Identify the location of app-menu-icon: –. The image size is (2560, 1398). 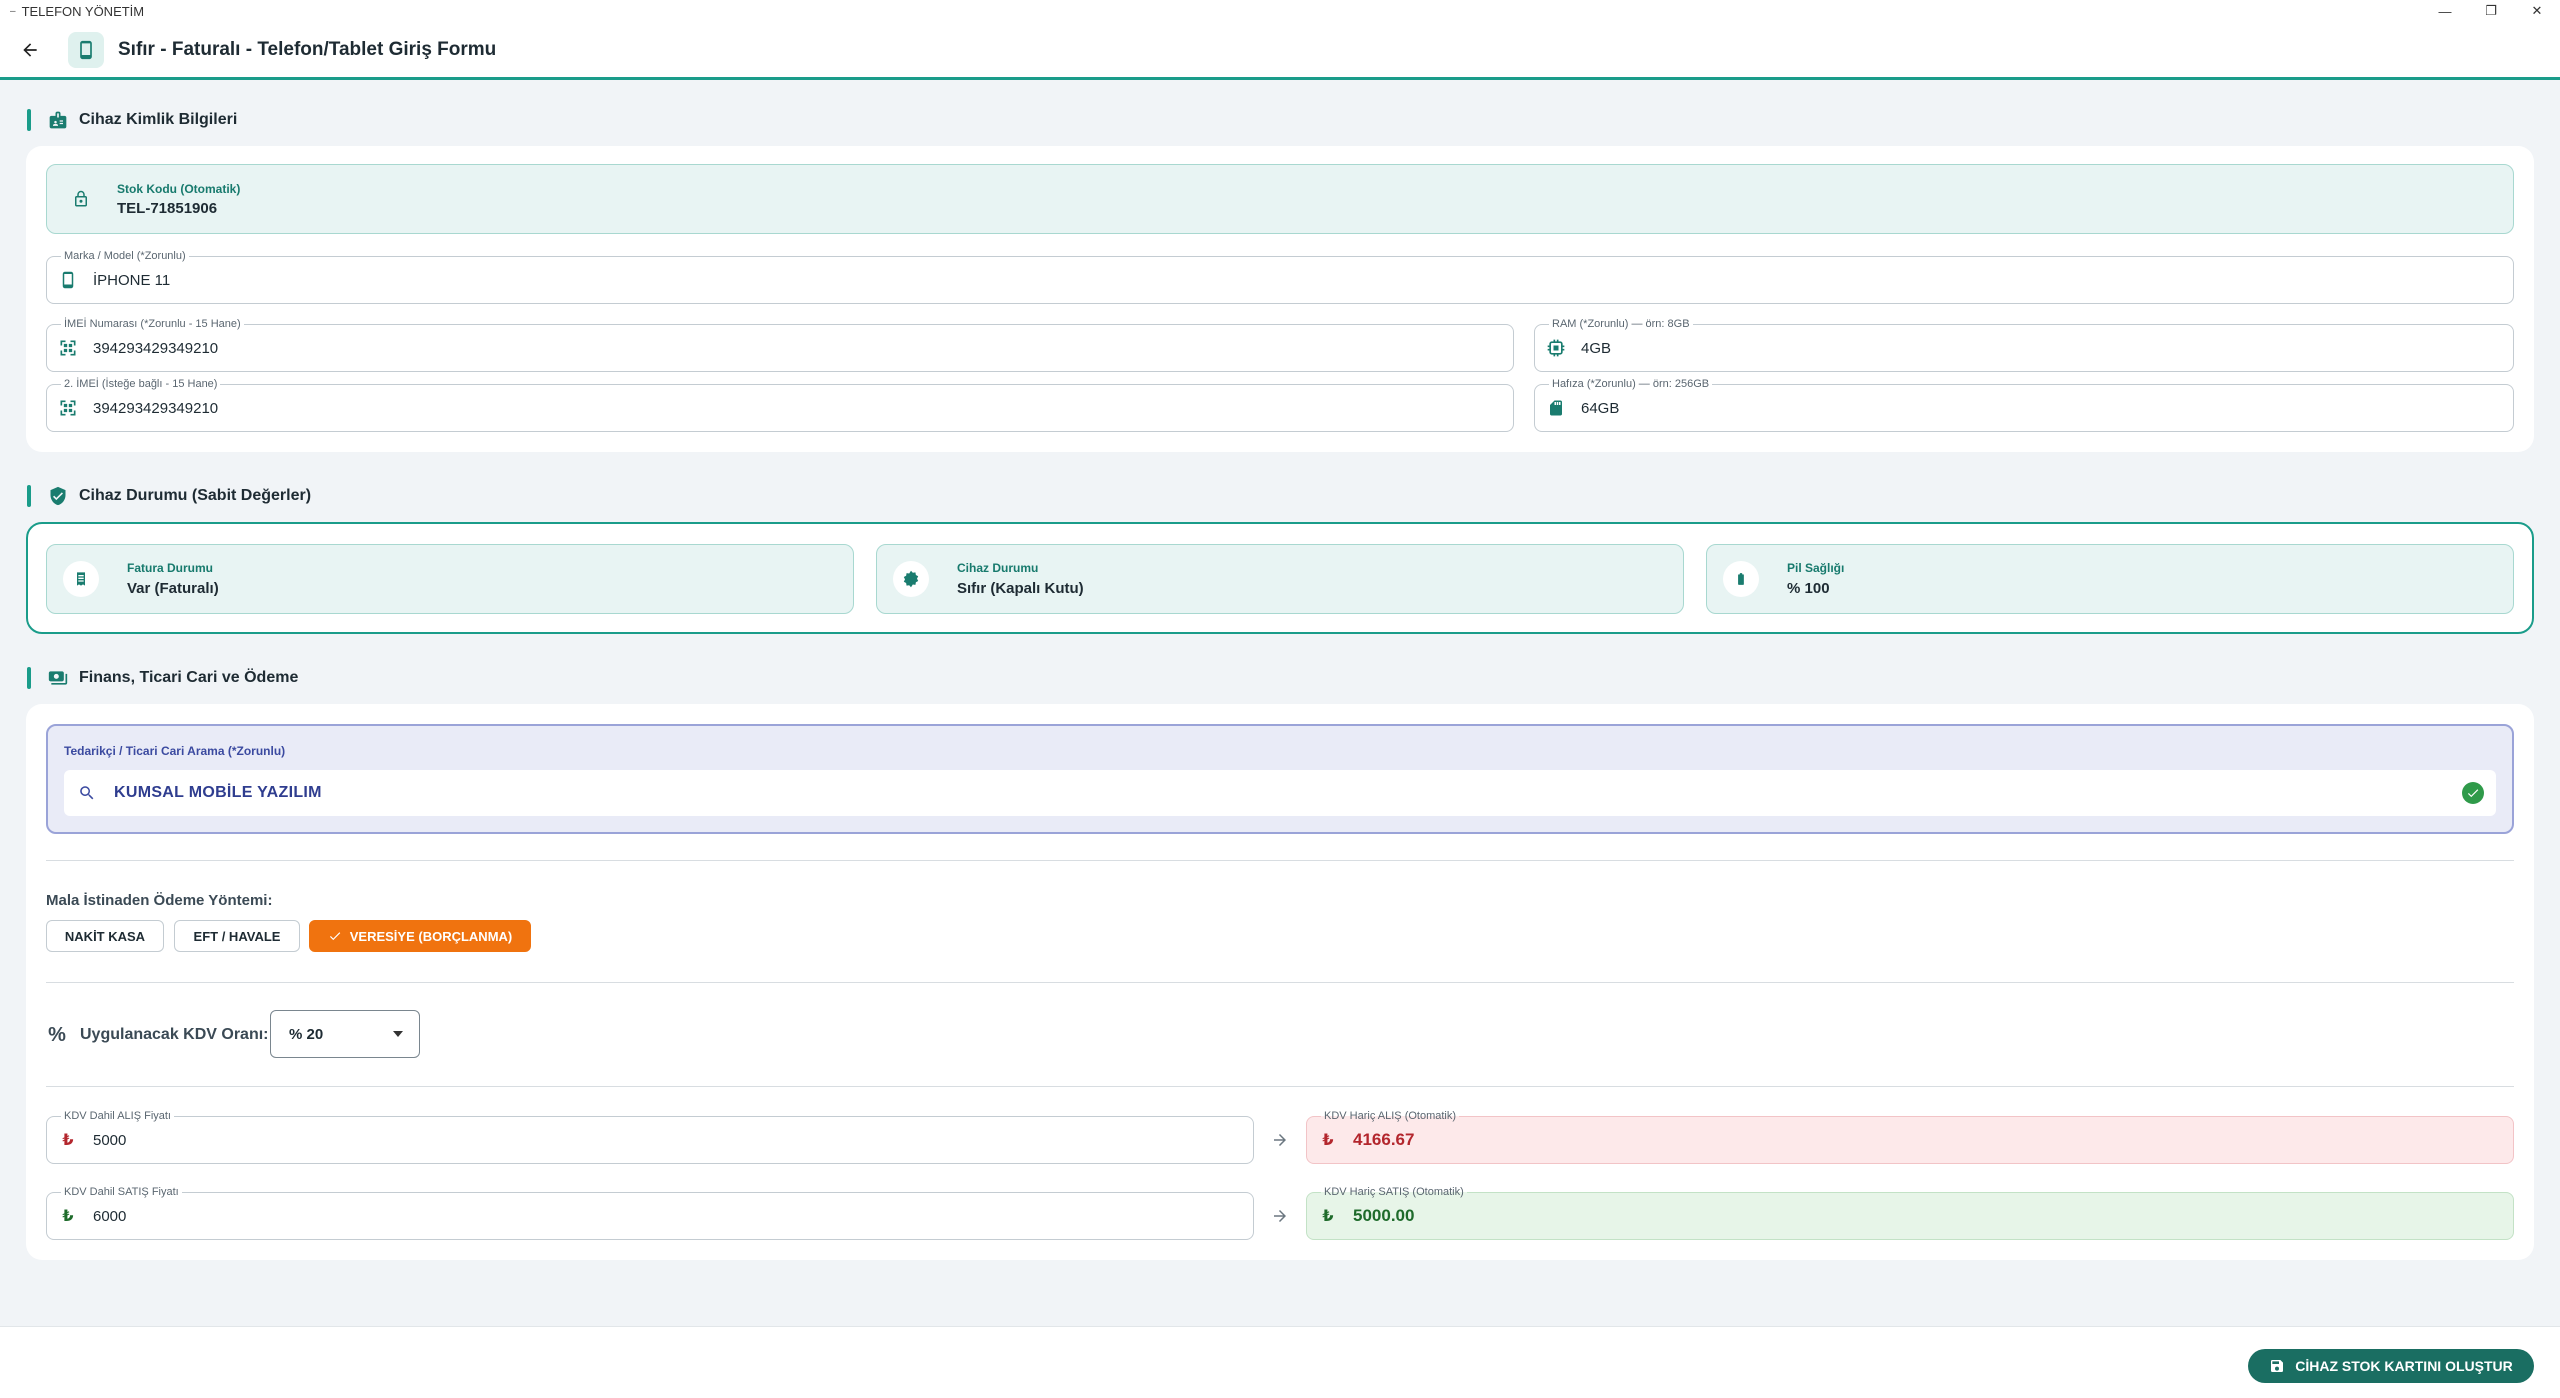
(13, 11).